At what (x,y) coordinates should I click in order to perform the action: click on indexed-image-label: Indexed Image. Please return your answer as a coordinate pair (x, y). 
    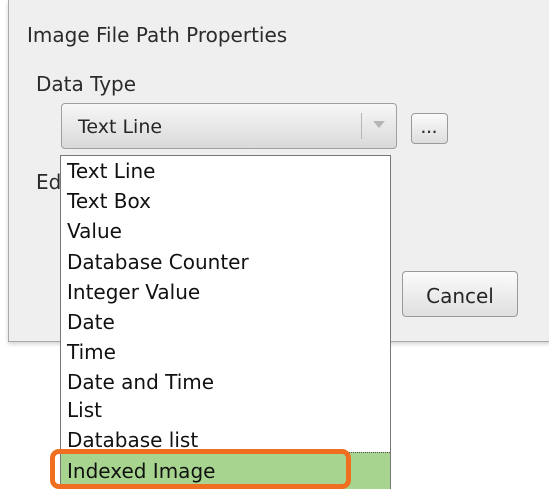
    Looking at the image, I should click on (141, 471).